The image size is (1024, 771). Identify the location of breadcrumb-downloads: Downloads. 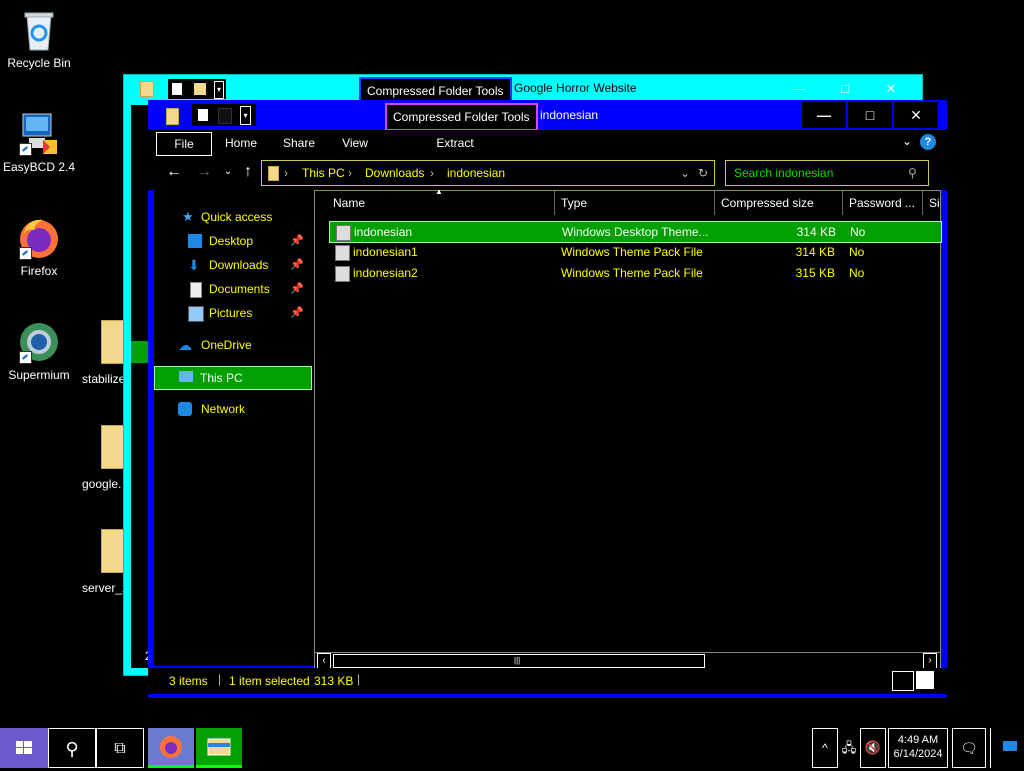
(394, 173).